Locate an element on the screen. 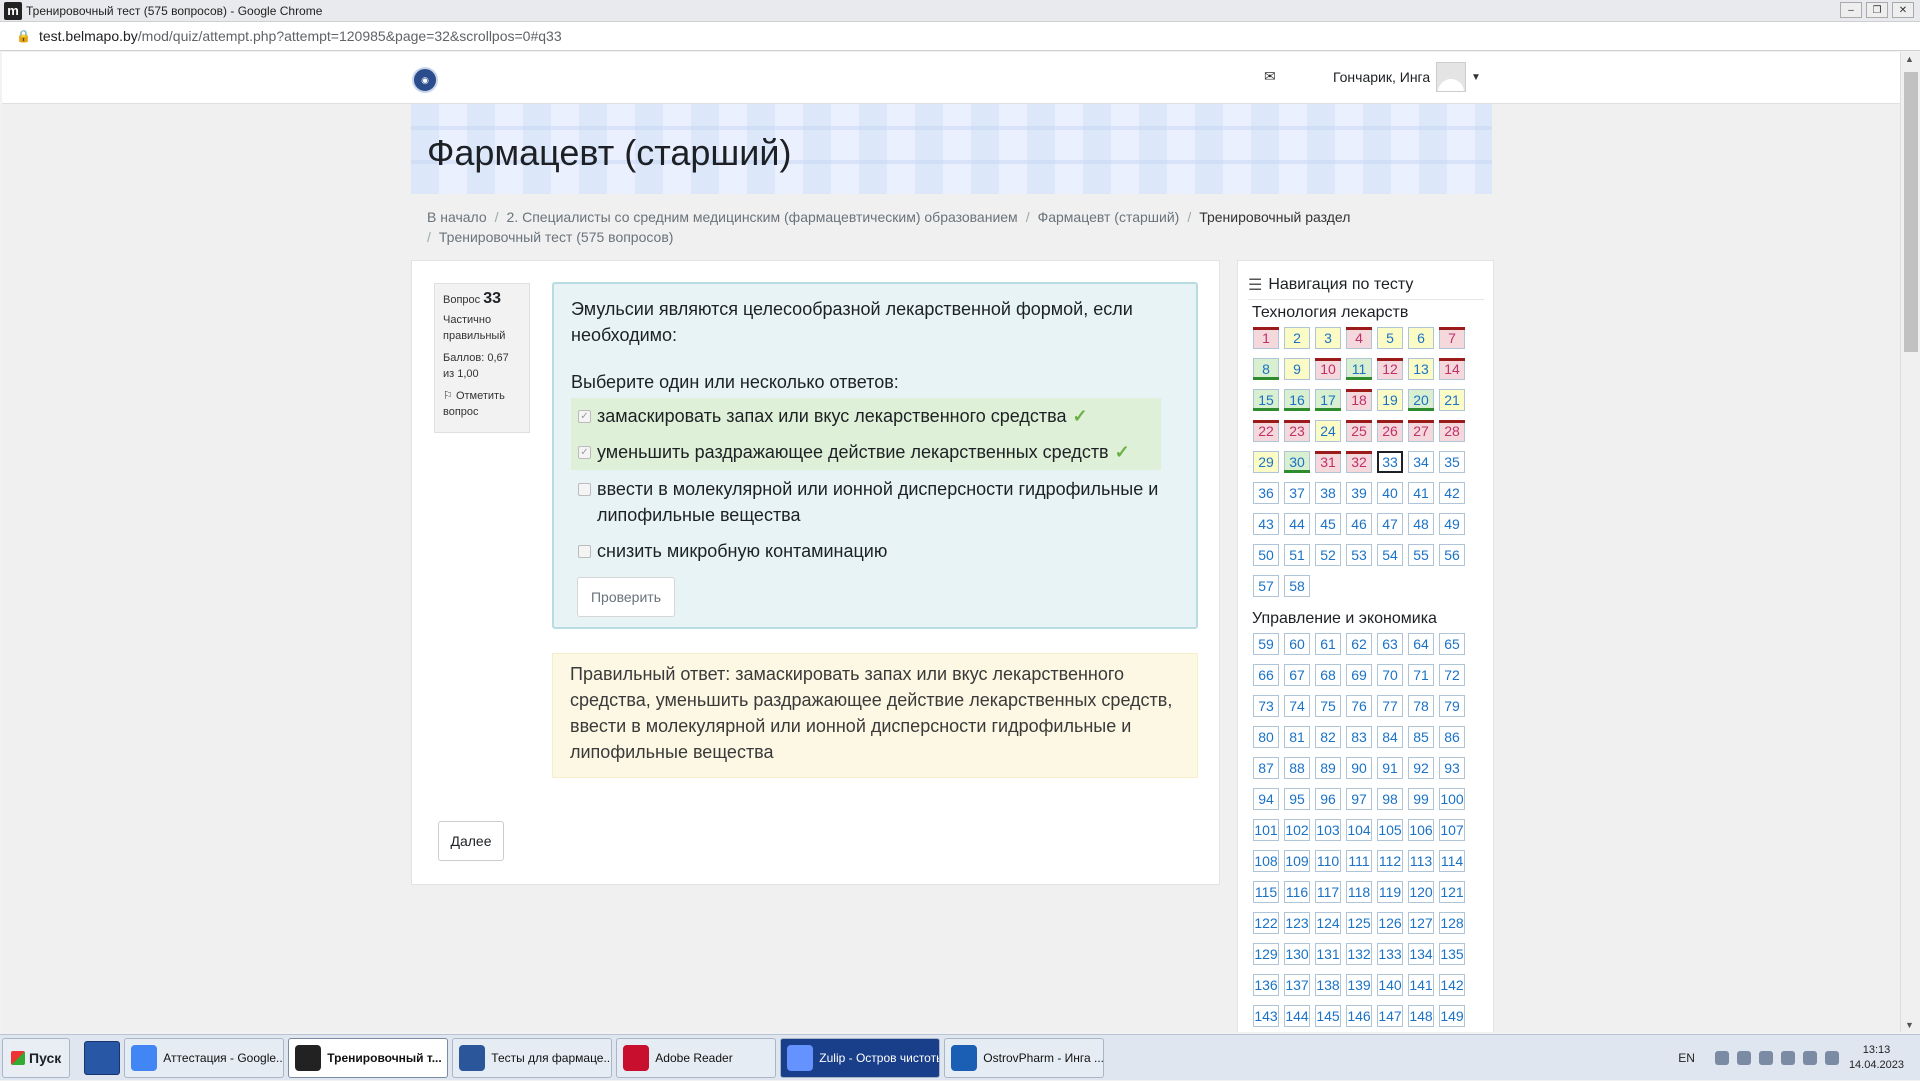 Image resolution: width=1920 pixels, height=1081 pixels. nav-question-button: 137 is located at coordinates (1297, 985).